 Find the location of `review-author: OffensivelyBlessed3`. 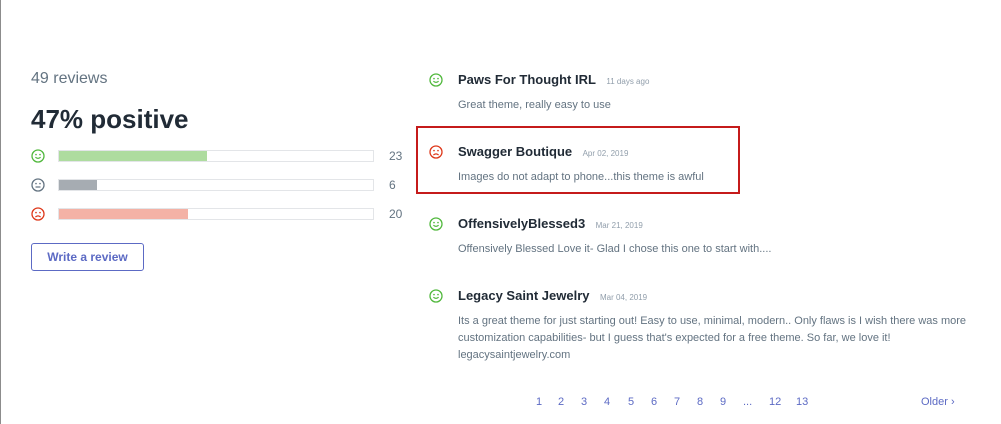

review-author: OffensivelyBlessed3 is located at coordinates (522, 223).